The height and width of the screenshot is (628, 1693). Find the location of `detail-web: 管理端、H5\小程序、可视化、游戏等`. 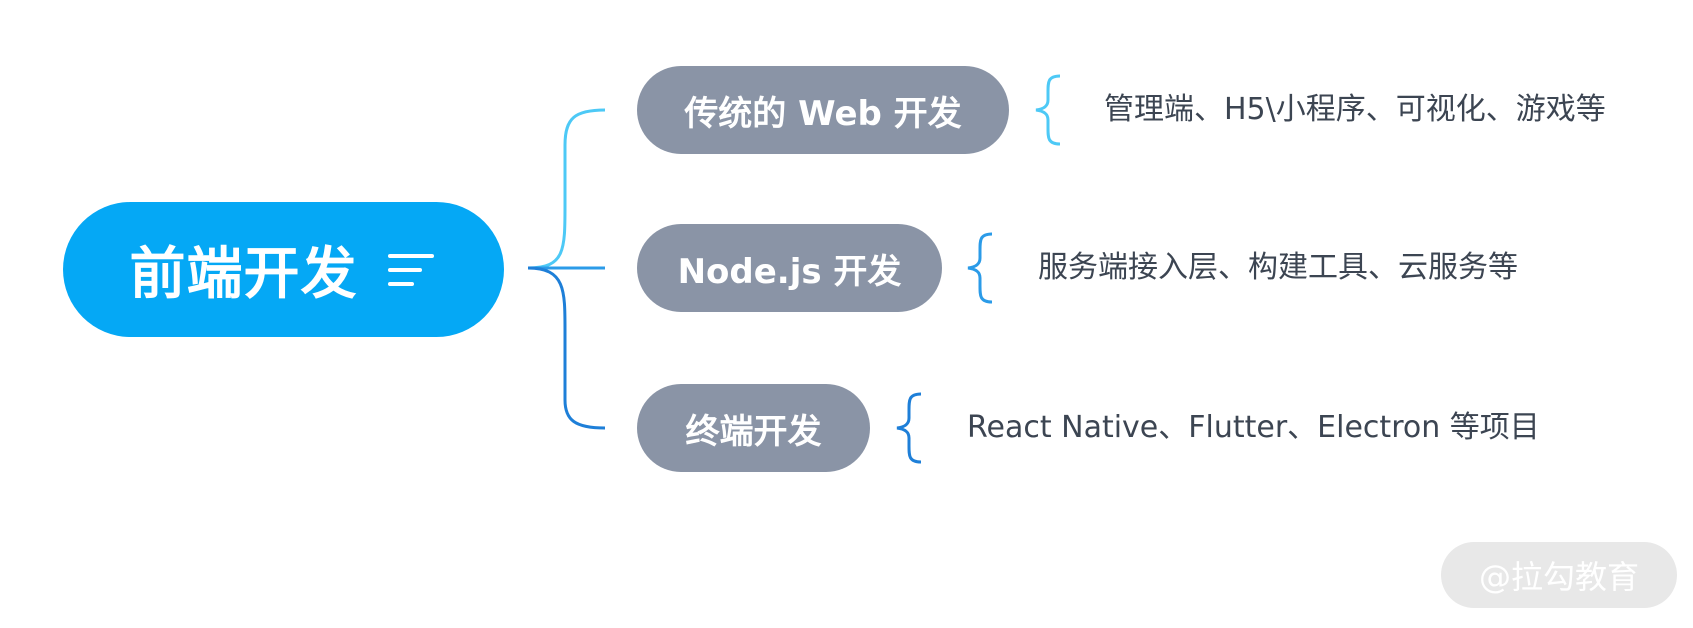

detail-web: 管理端、H5\小程序、可视化、游戏等 is located at coordinates (1355, 109).